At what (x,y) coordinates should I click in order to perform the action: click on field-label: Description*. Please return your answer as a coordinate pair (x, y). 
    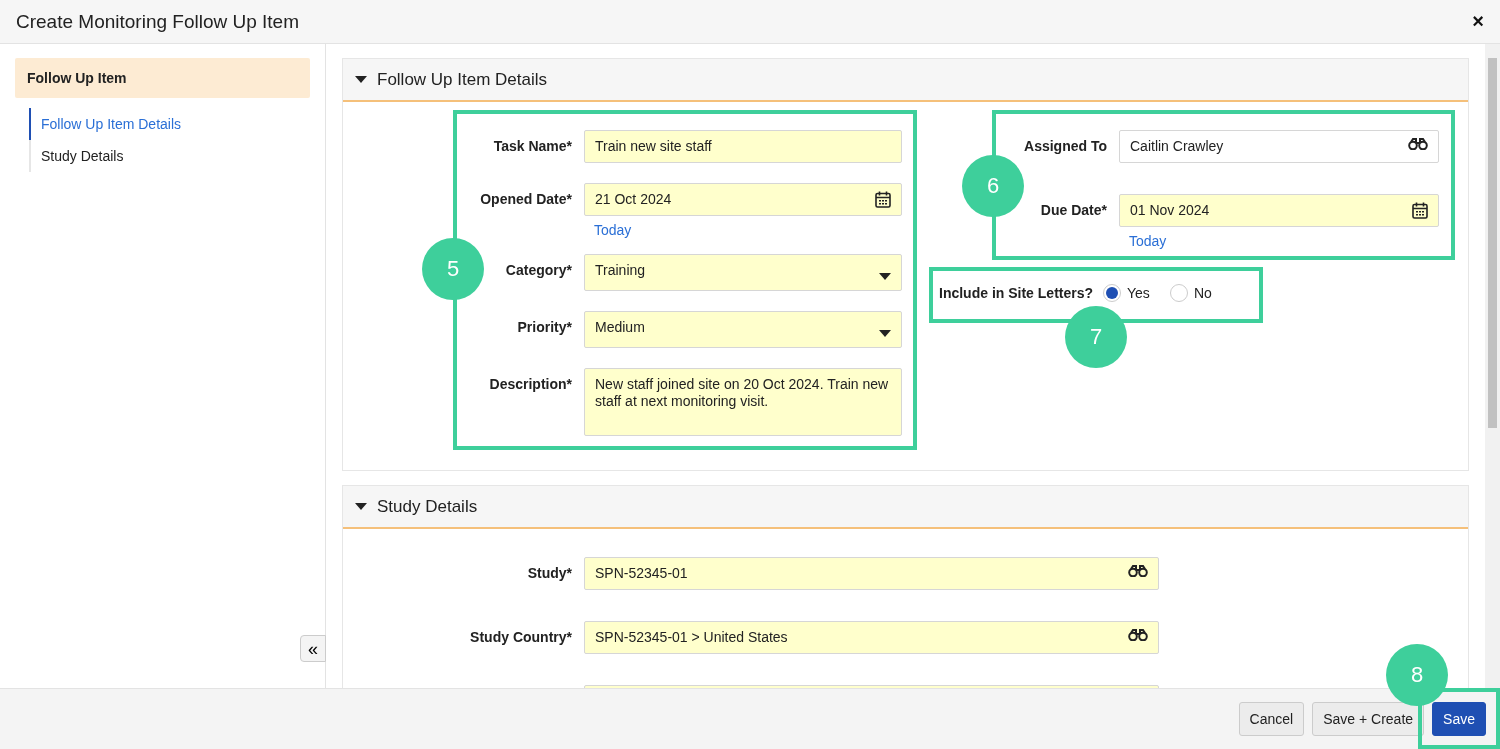
    Looking at the image, I should click on (530, 384).